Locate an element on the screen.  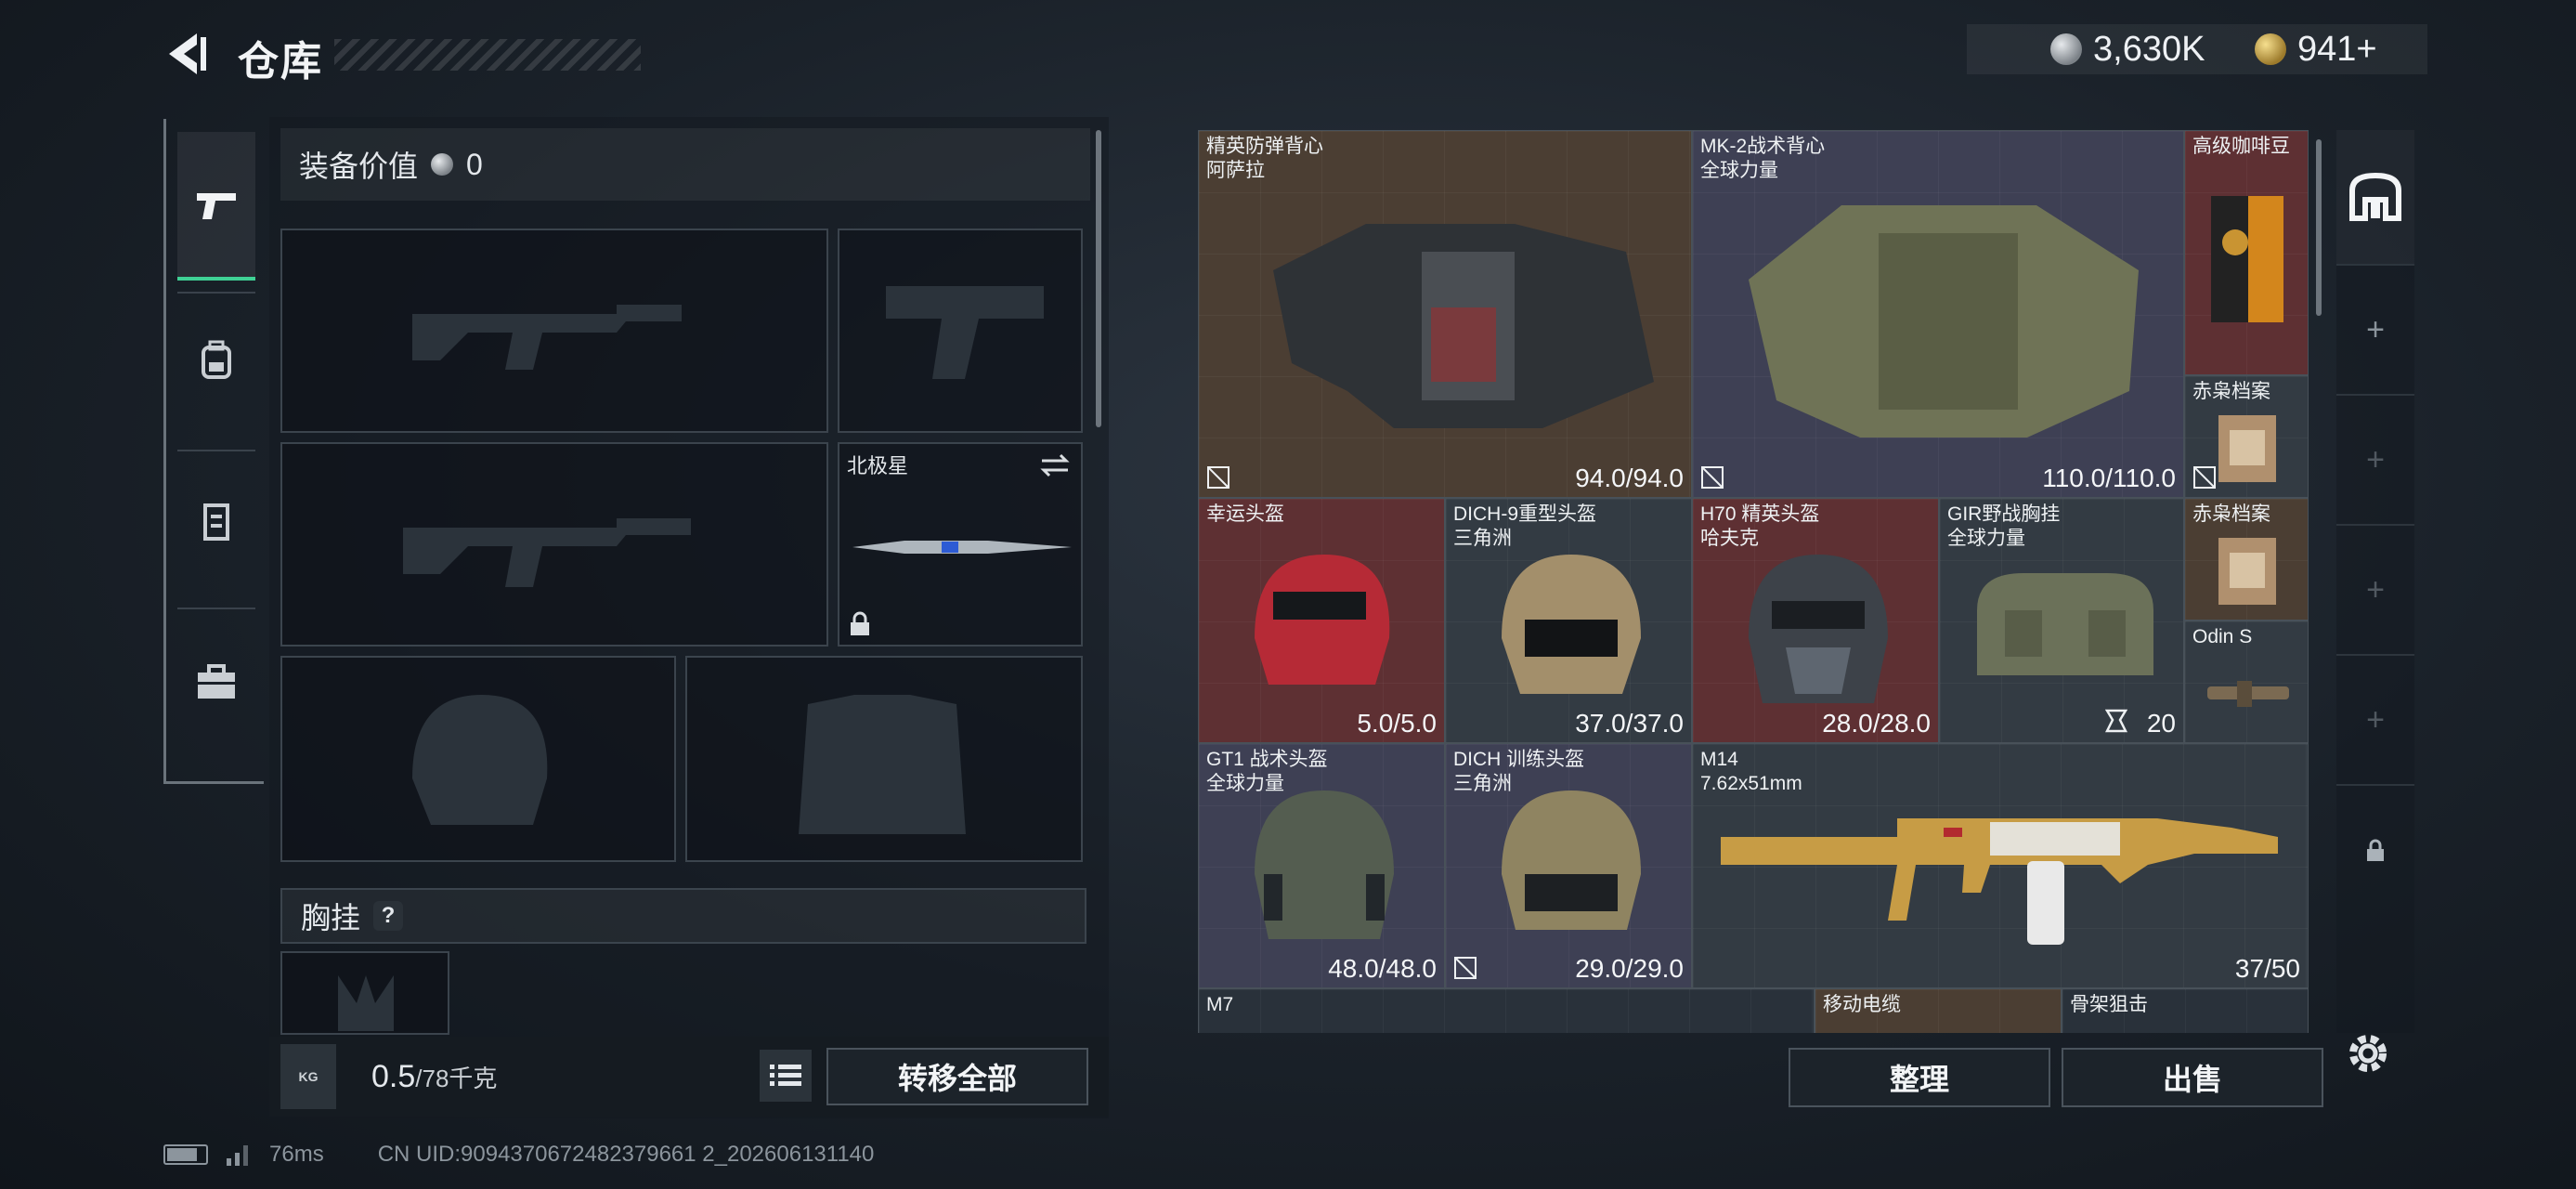
gold-coin-icon is located at coordinates (2270, 49).